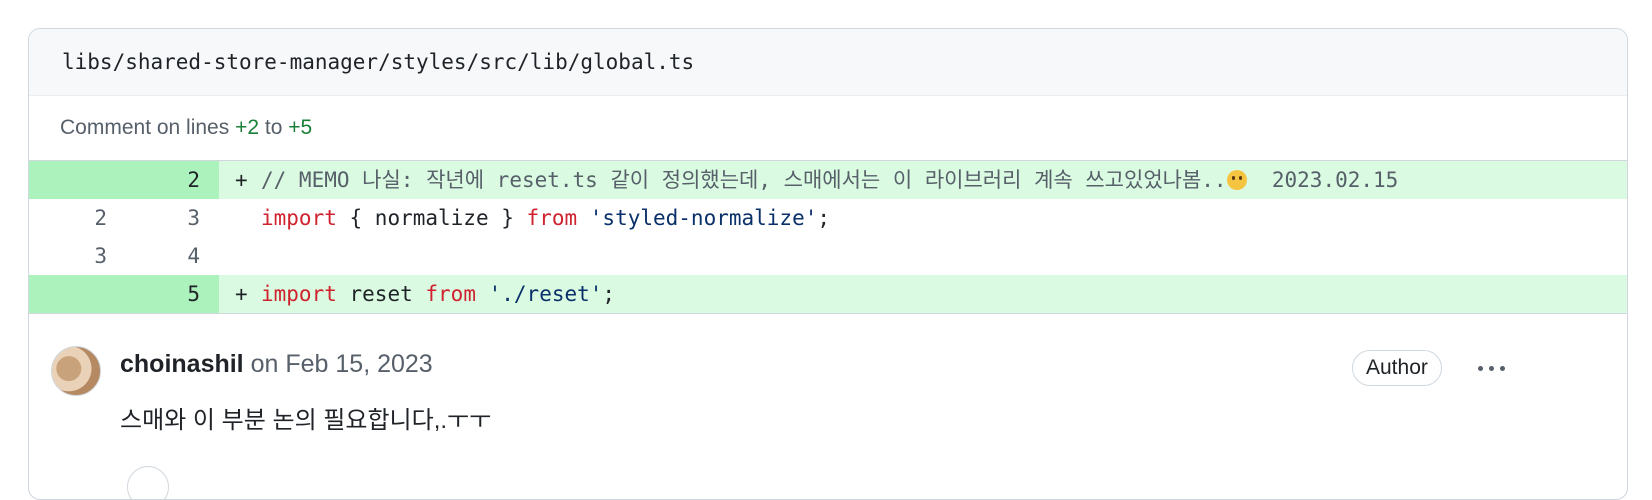 This screenshot has height=500, width=1652. What do you see at coordinates (1335, 180) in the screenshot?
I see `code-comment-date: 2023.02.15` at bounding box center [1335, 180].